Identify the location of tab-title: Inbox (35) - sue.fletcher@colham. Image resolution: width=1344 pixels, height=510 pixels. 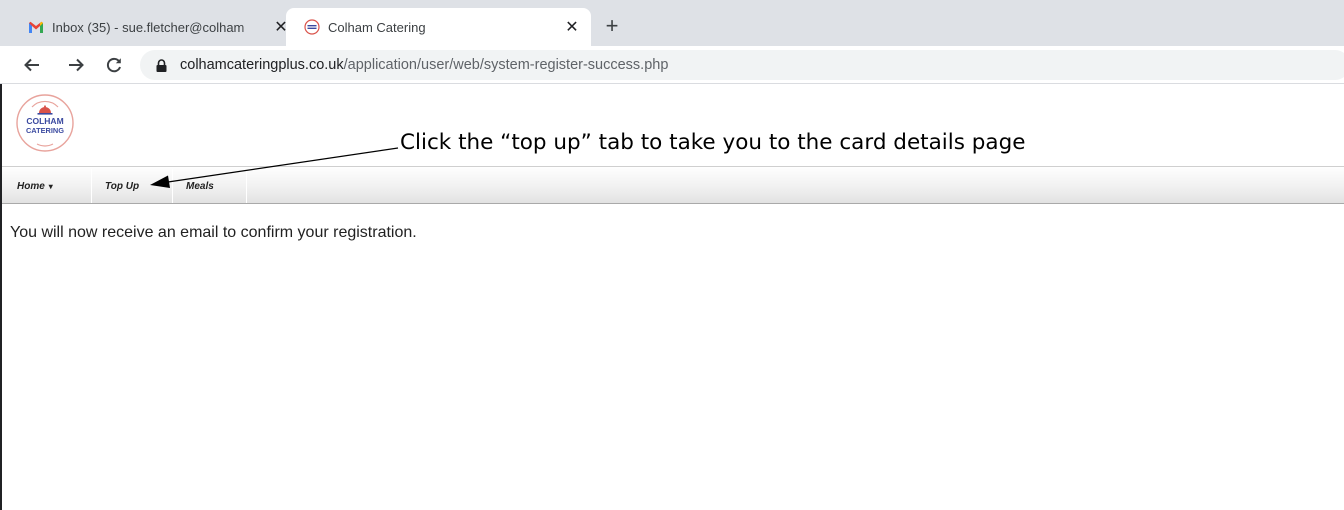
(148, 27).